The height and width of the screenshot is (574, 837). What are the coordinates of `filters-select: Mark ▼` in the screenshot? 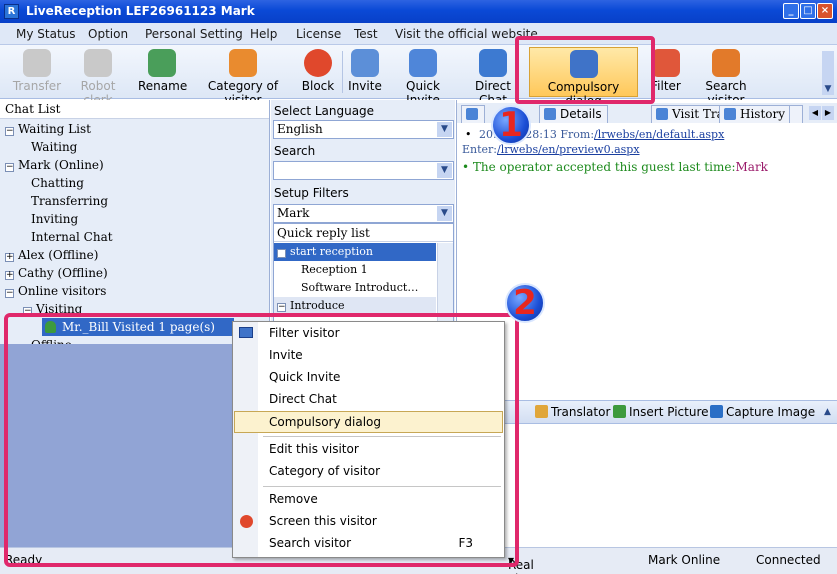 It's located at (363, 213).